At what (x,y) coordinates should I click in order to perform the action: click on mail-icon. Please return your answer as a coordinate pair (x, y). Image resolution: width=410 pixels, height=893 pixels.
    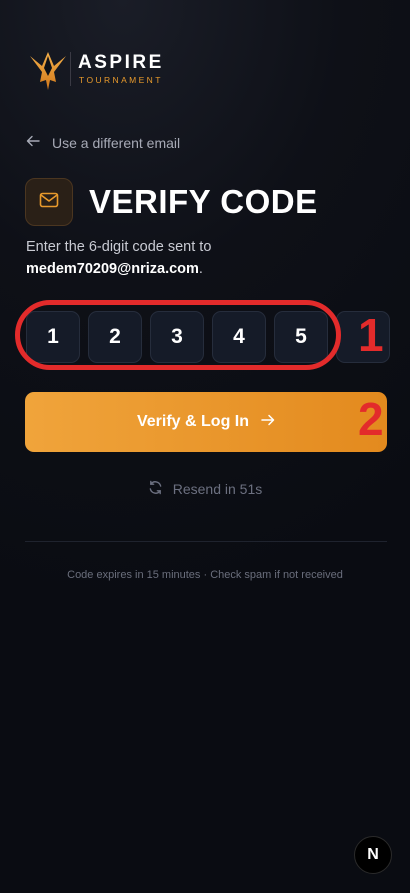
    Looking at the image, I should click on (49, 202).